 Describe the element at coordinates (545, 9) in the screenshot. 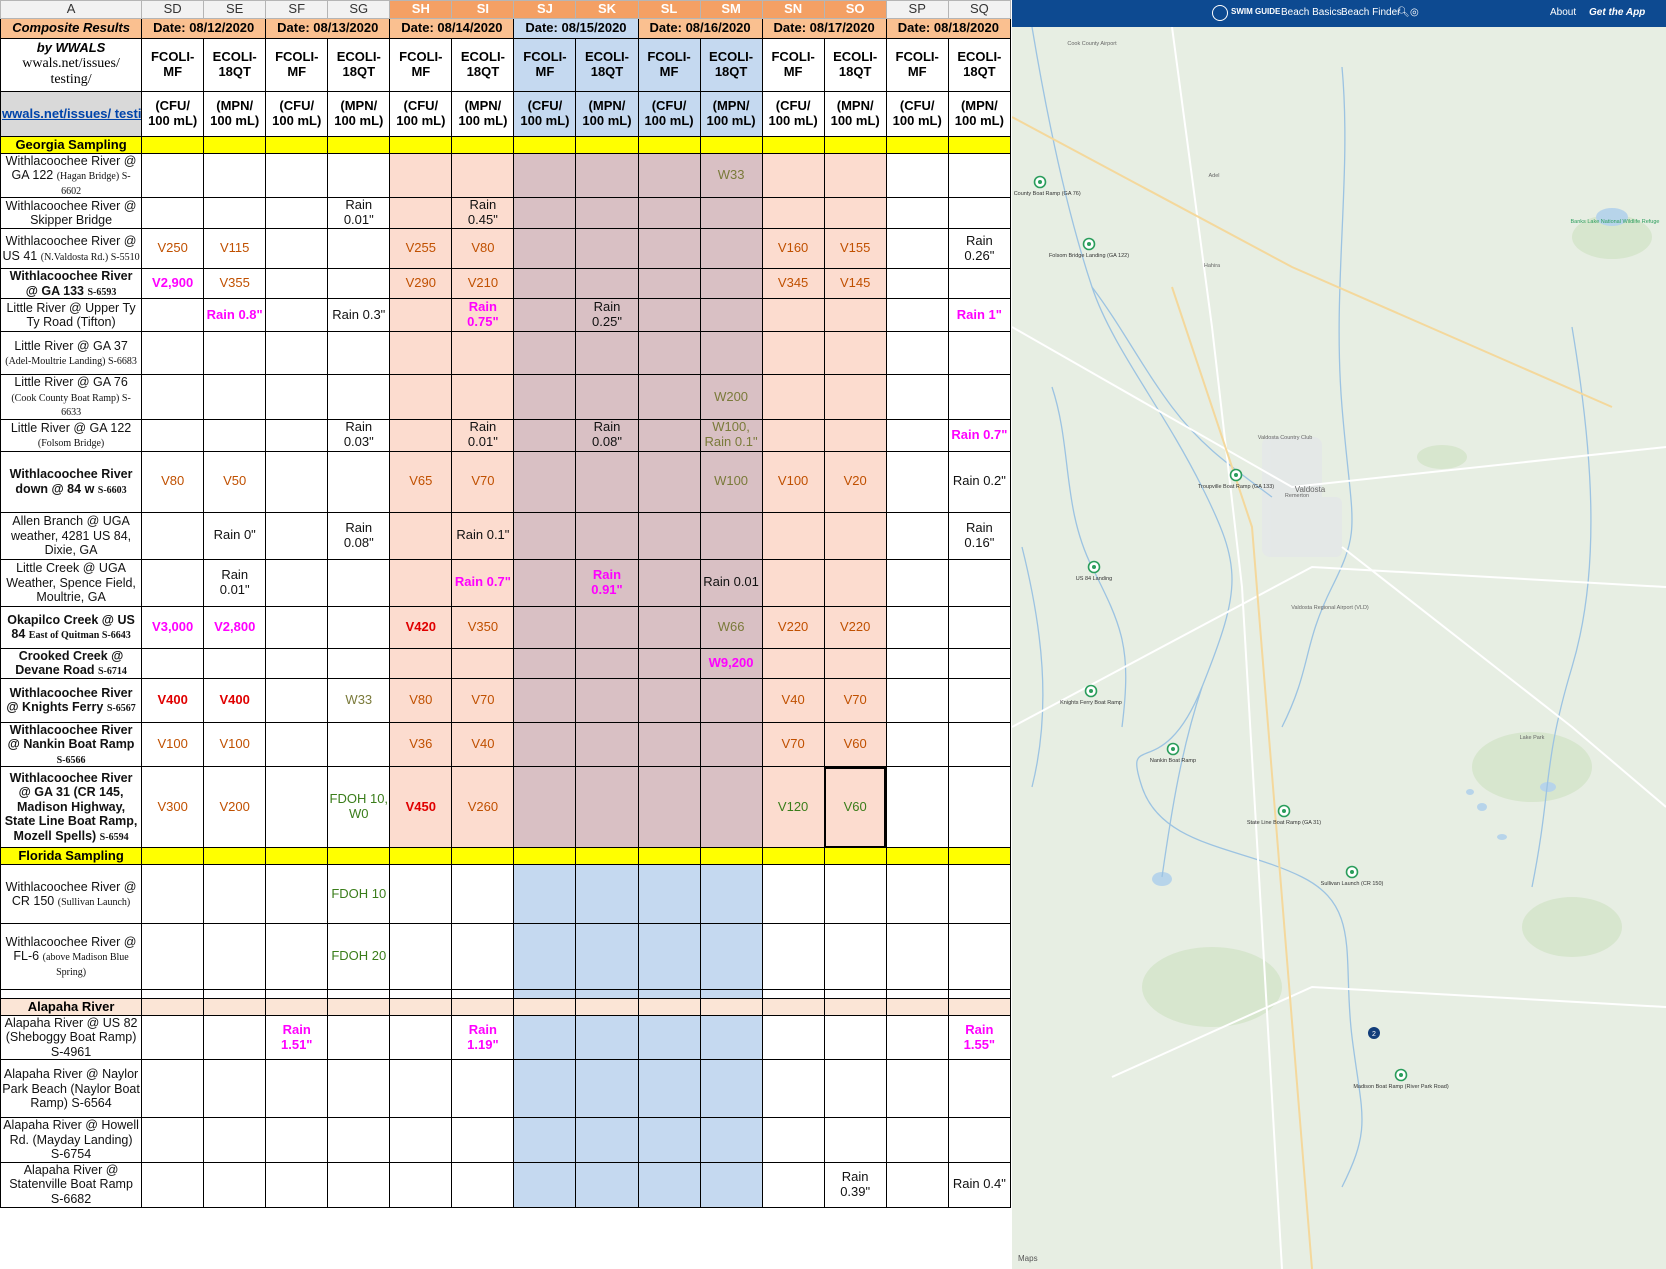

I see `column-header-sj: SJ` at that location.